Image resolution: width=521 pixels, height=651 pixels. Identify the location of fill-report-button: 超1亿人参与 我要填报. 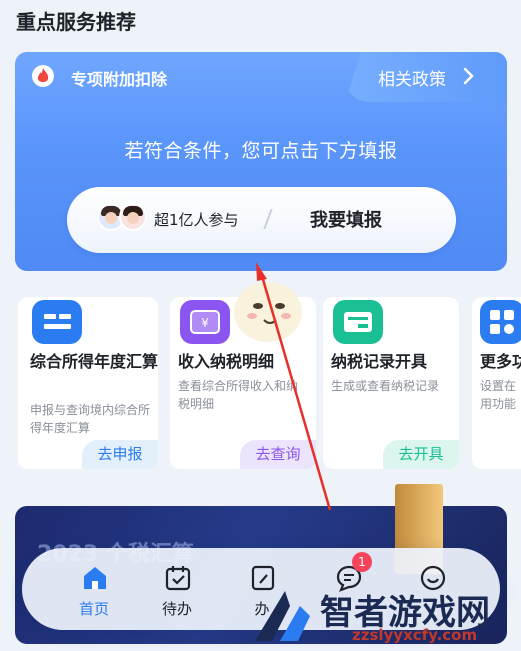
(261, 220).